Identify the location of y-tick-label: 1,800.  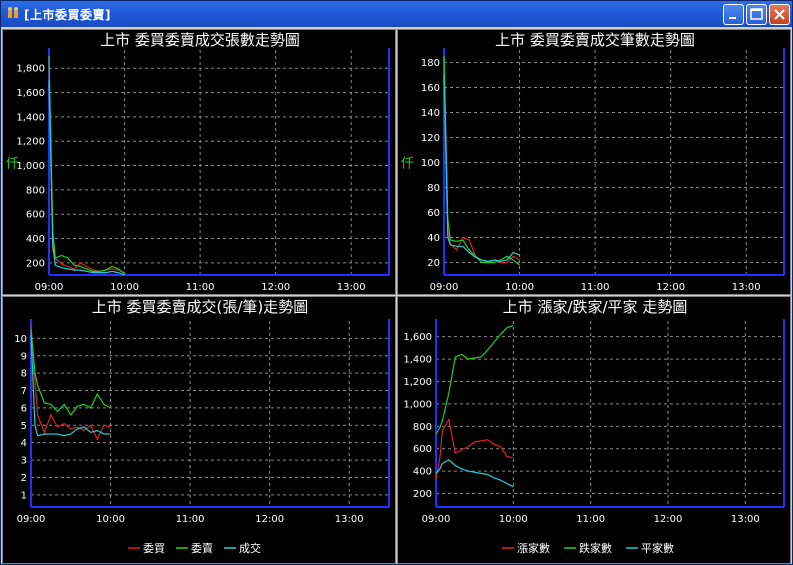
(30, 69).